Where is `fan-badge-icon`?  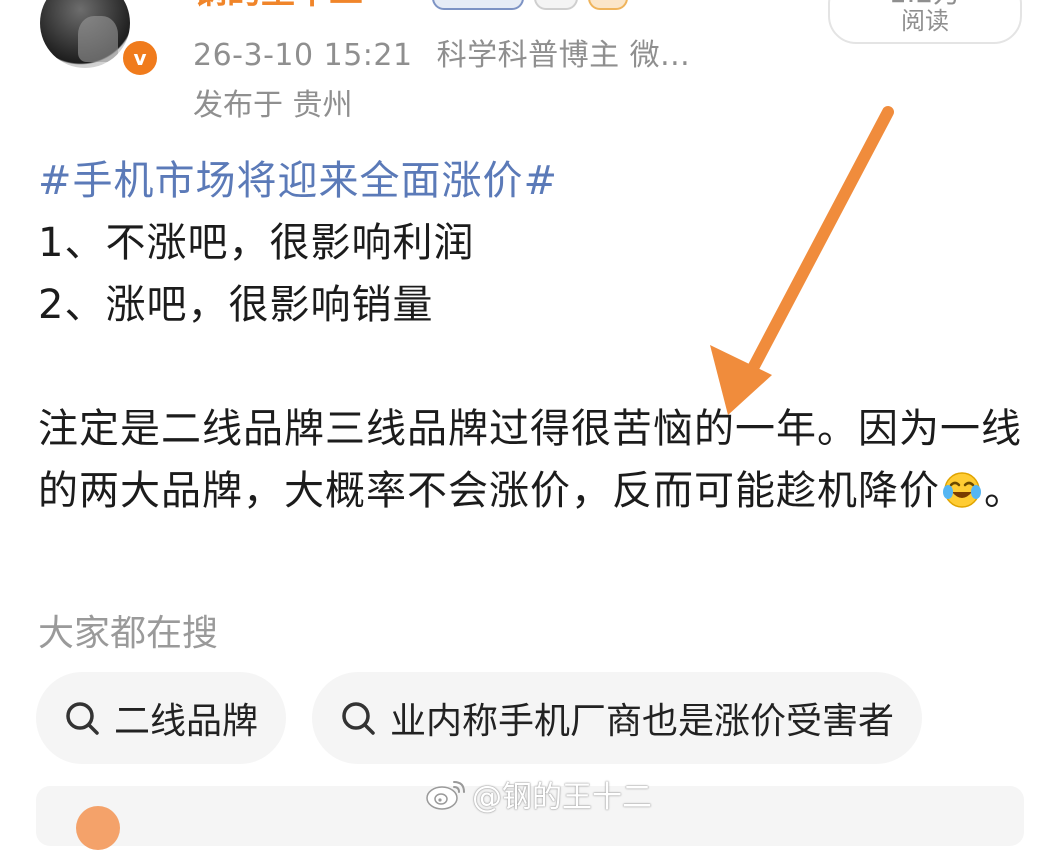 fan-badge-icon is located at coordinates (608, 5).